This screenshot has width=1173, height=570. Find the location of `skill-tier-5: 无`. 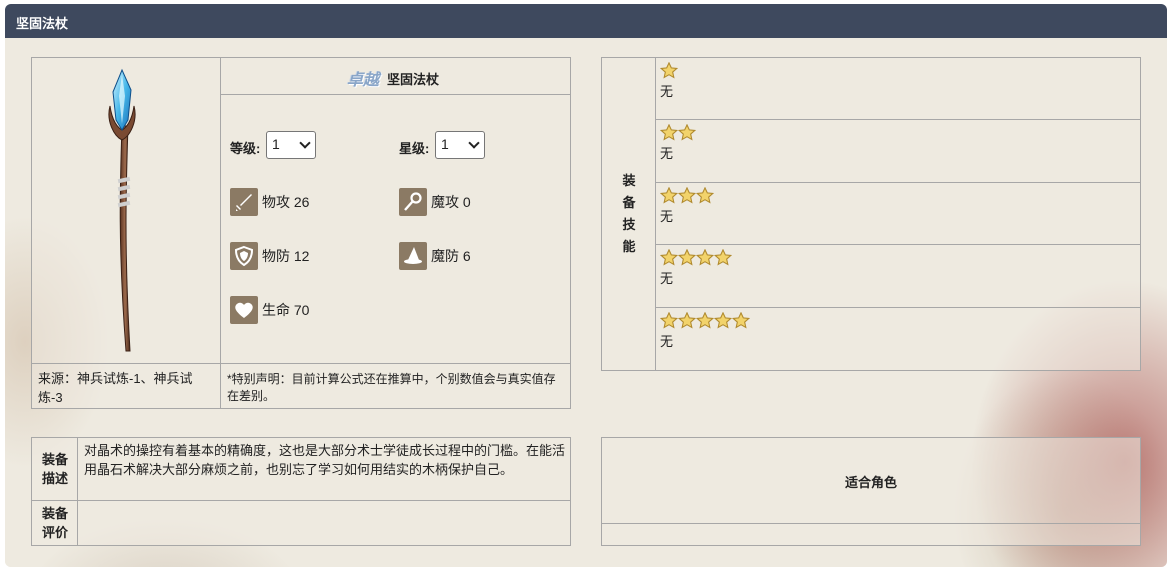

skill-tier-5: 无 is located at coordinates (705, 330).